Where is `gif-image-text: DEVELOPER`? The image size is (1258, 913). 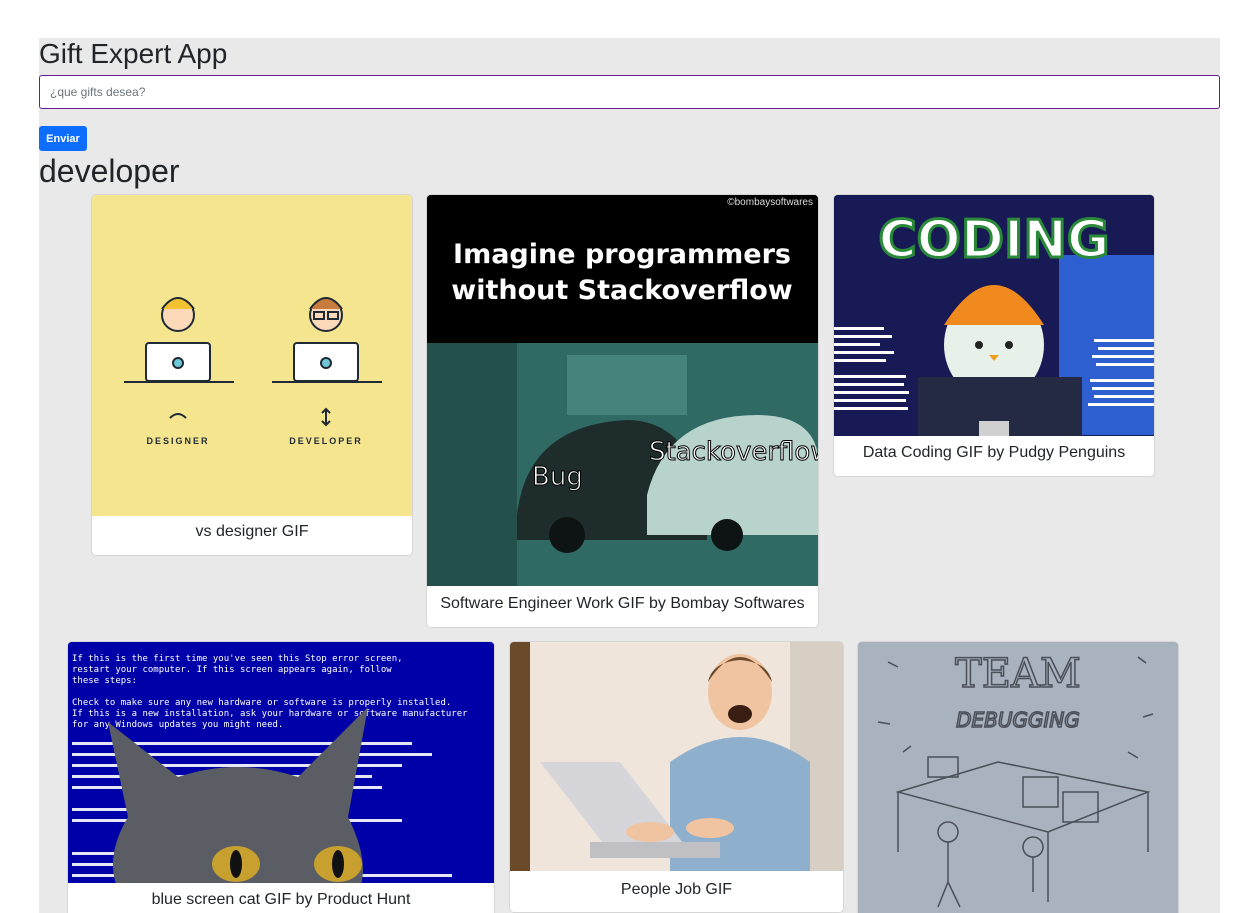 gif-image-text: DEVELOPER is located at coordinates (326, 441).